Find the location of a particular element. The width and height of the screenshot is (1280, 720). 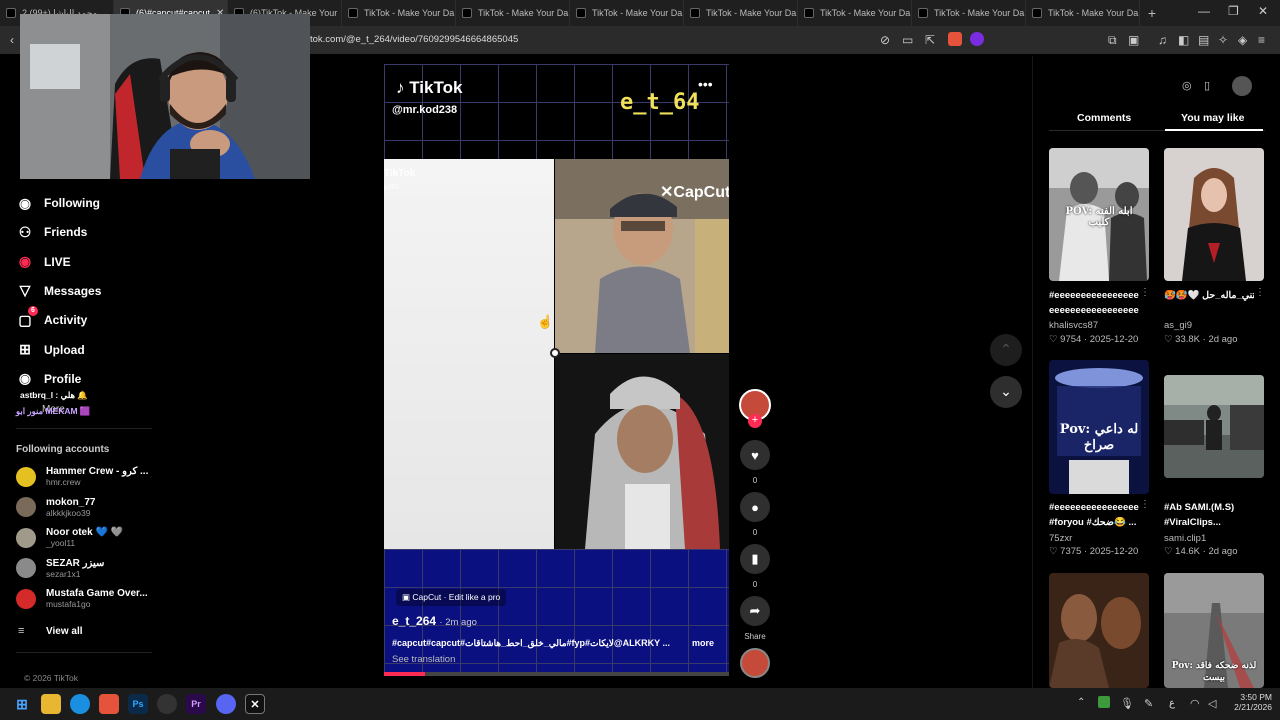

windows-icon: ⊞ is located at coordinates (22, 704).